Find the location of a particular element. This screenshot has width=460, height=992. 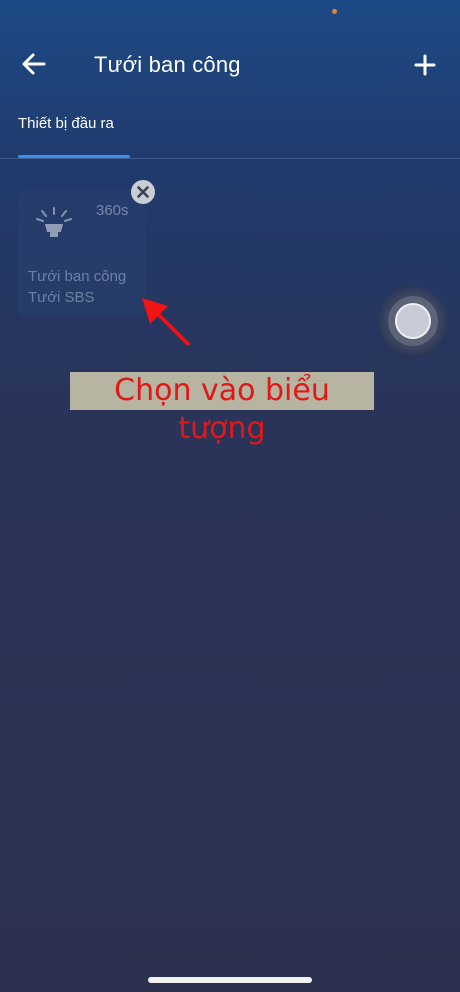

status-bar-indicator is located at coordinates (334, 11).